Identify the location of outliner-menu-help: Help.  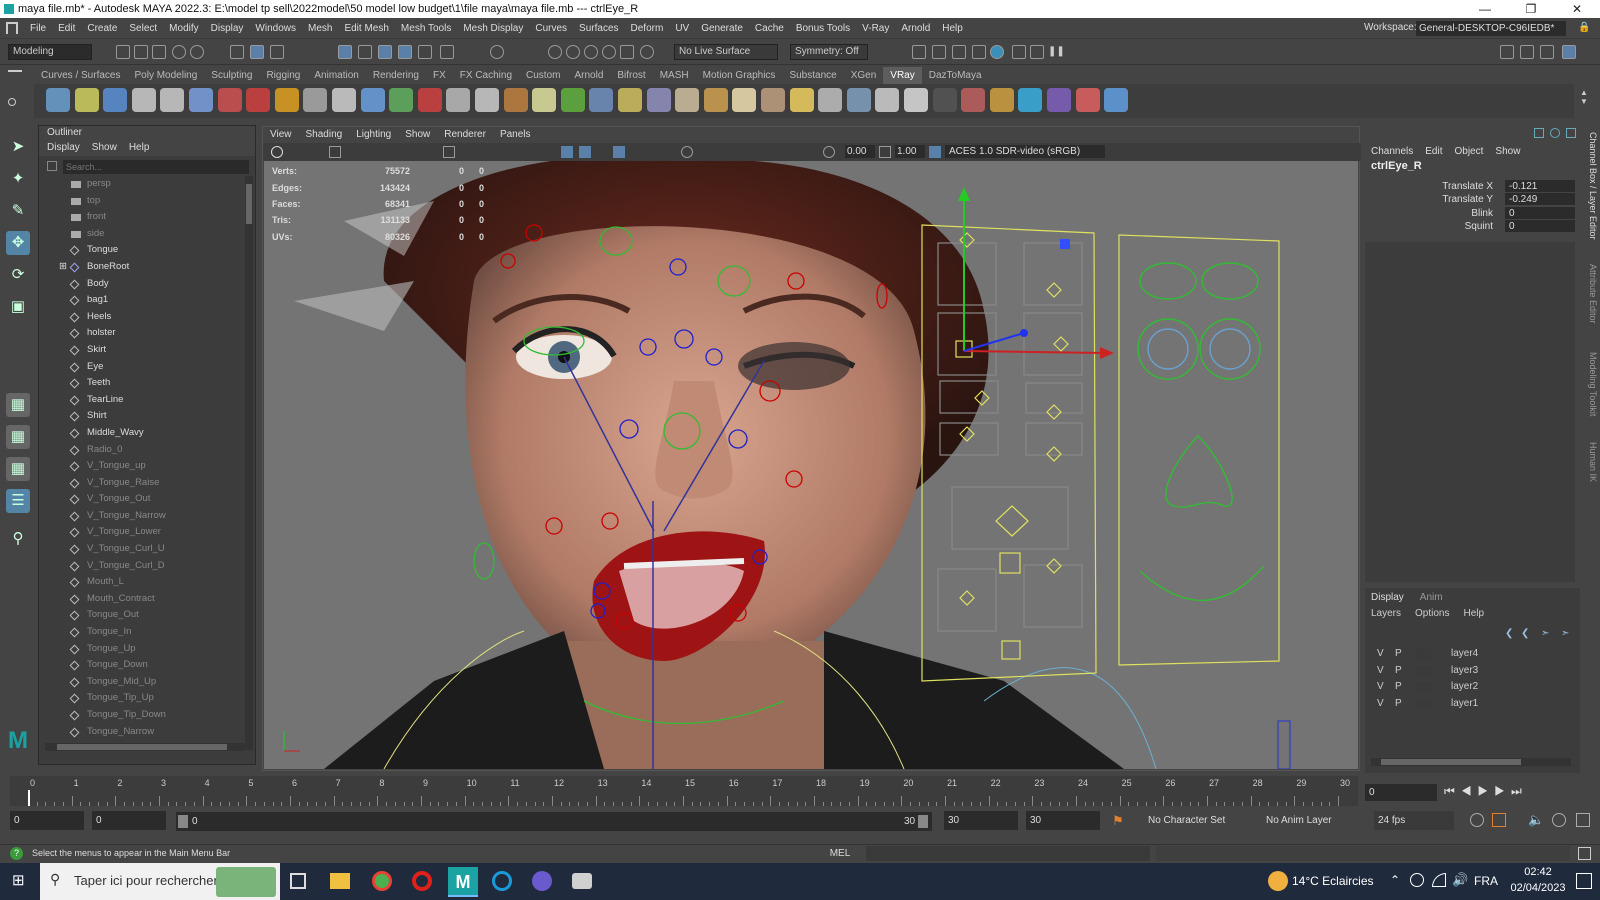
(139, 147).